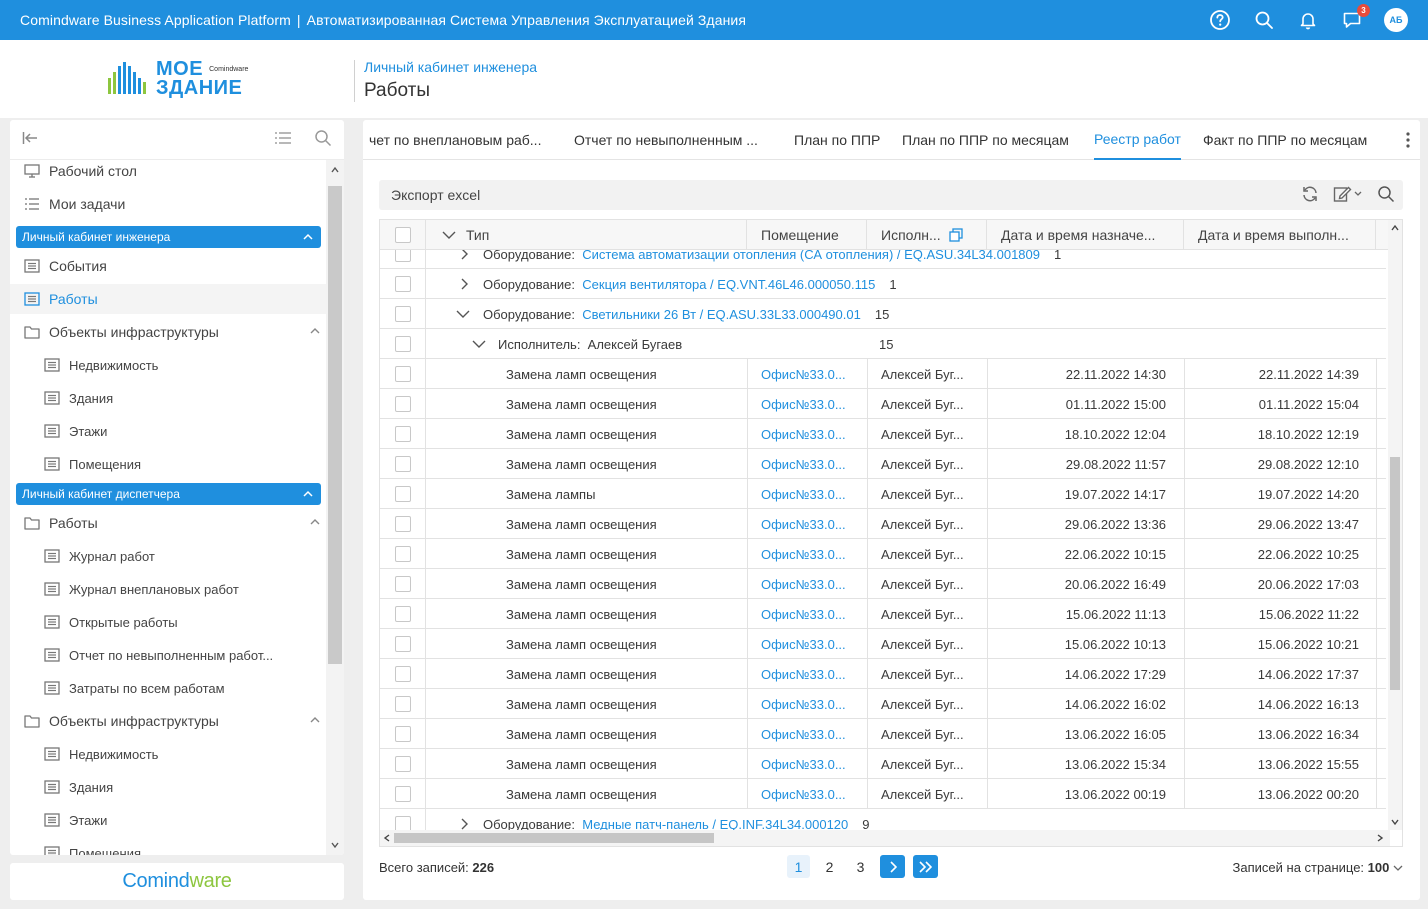 This screenshot has width=1428, height=909. What do you see at coordinates (1408, 141) in the screenshot?
I see `more-tabs-icon` at bounding box center [1408, 141].